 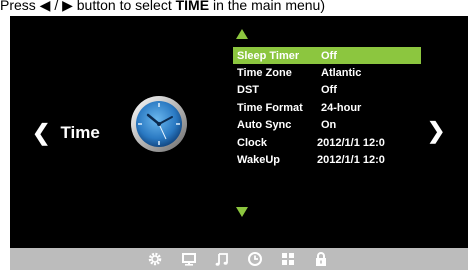 I want to click on menu-row-value: On, so click(x=329, y=125).